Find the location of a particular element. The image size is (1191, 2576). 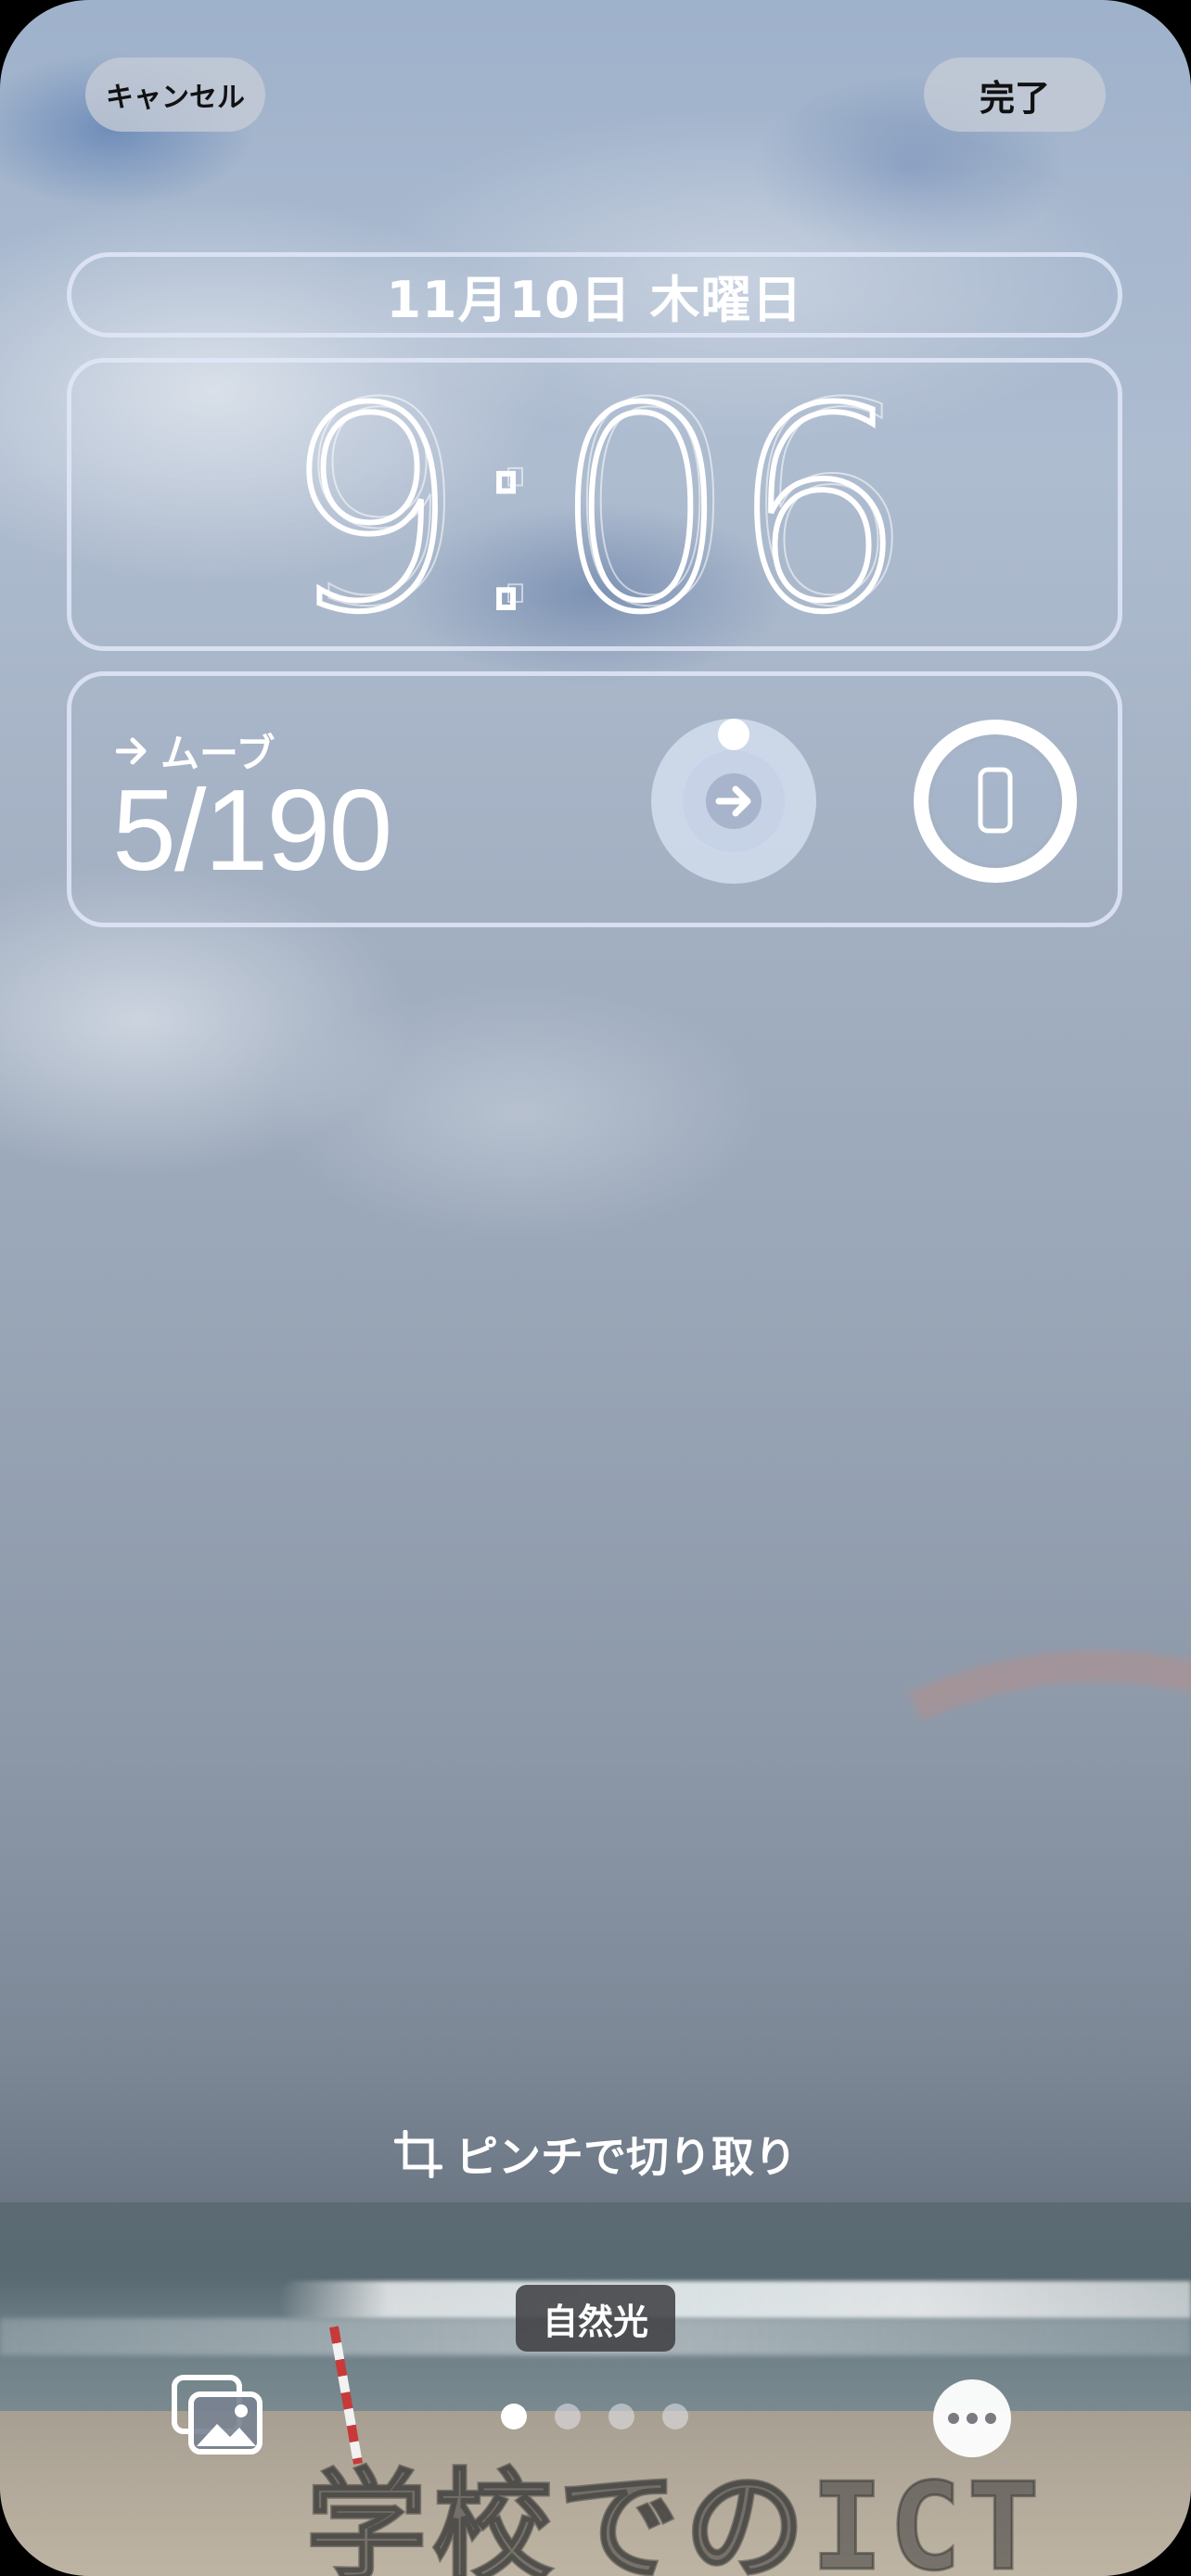

activity-ring is located at coordinates (733, 802).